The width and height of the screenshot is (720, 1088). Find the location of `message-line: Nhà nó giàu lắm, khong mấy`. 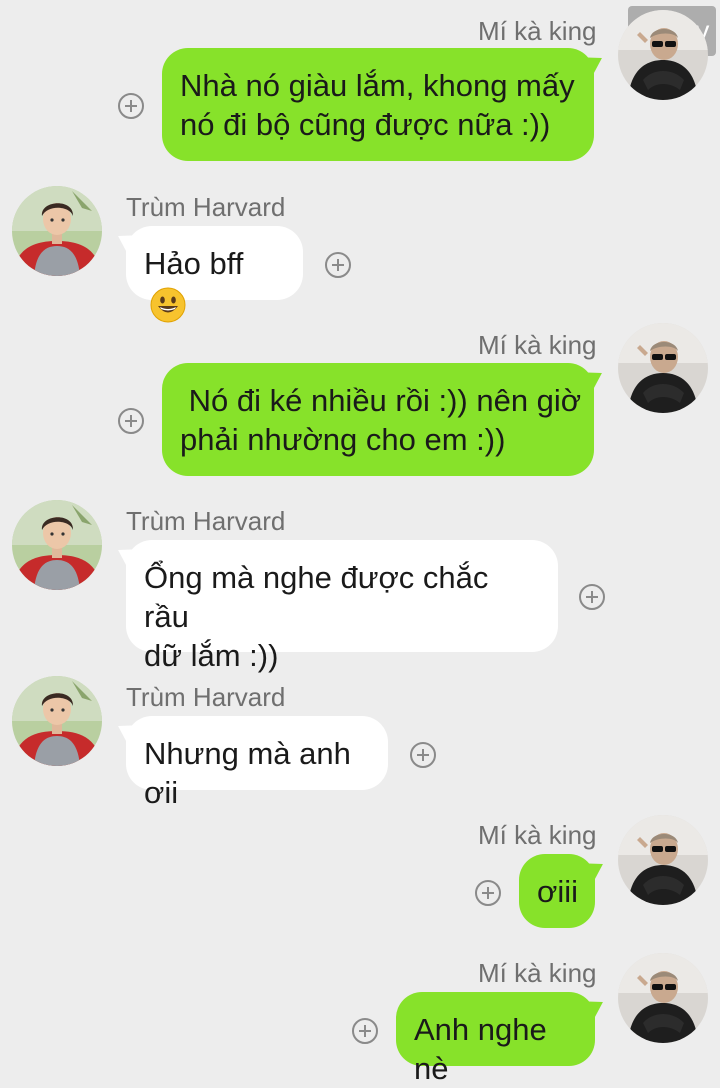

message-line: Nhà nó giàu lắm, khong mấy is located at coordinates (377, 85).